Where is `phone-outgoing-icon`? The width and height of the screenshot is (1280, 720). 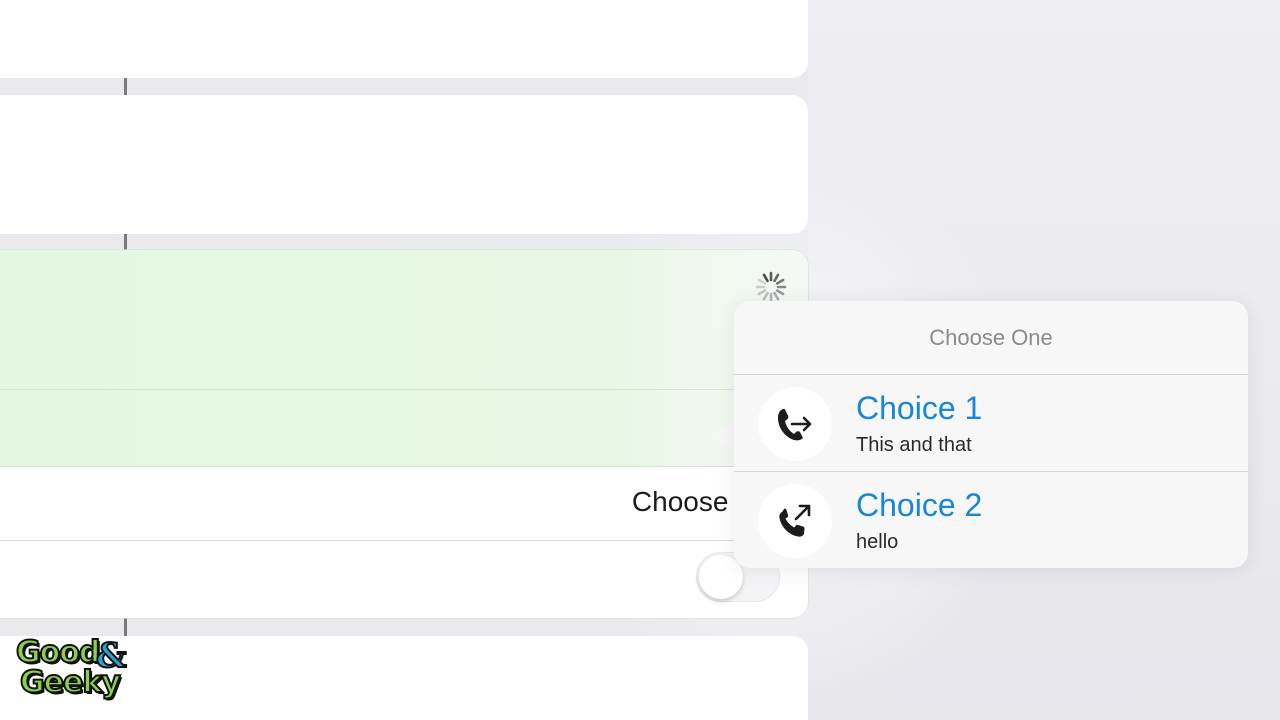
phone-outgoing-icon is located at coordinates (795, 521).